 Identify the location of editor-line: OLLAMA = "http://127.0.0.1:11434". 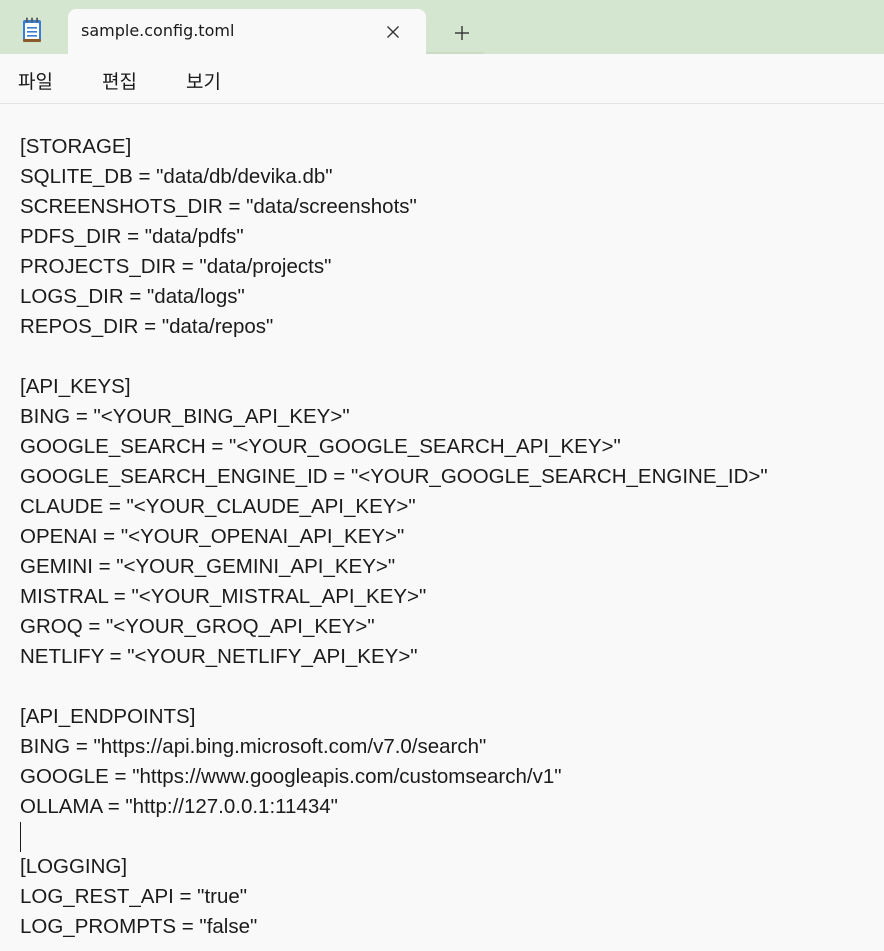
(179, 806).